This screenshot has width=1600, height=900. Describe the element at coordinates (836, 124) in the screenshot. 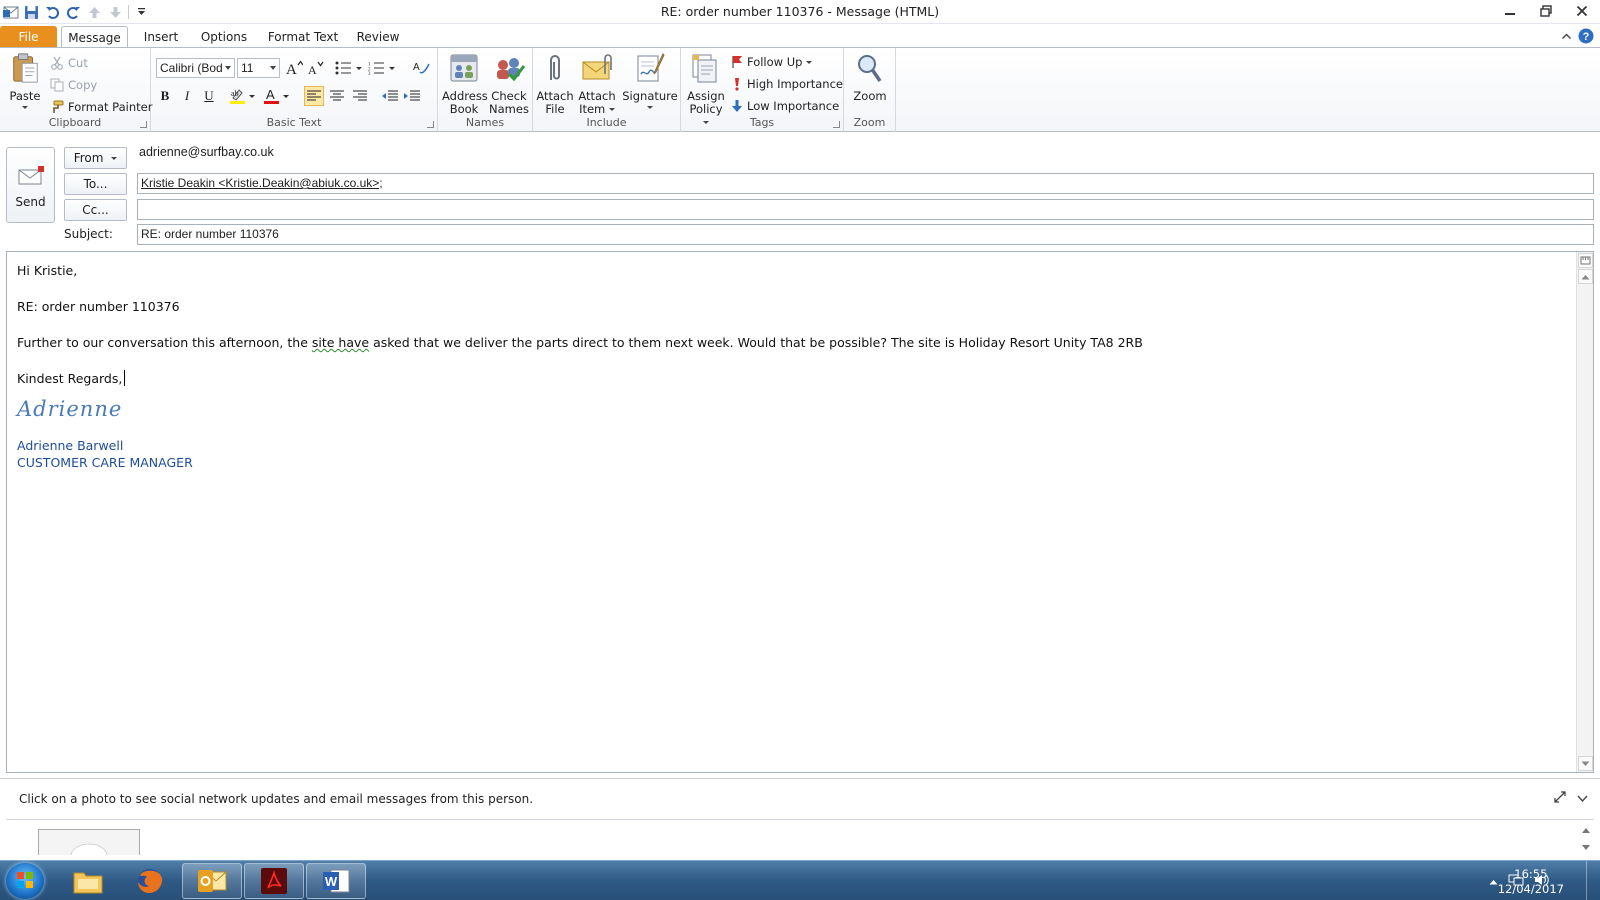

I see `tags-dialog-launcher` at that location.